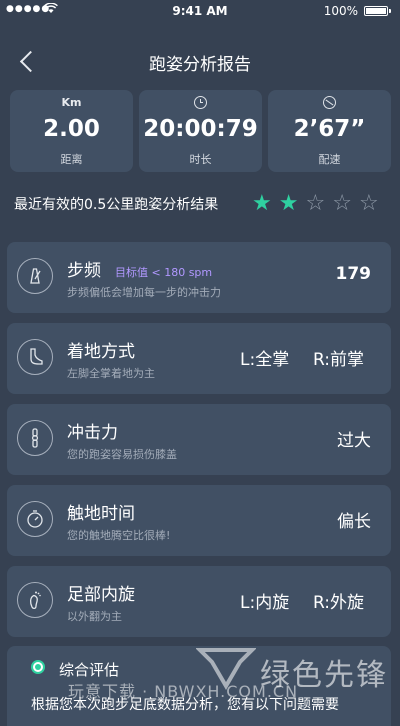 This screenshot has height=726, width=400. What do you see at coordinates (35, 438) in the screenshot?
I see `knee-icon` at bounding box center [35, 438].